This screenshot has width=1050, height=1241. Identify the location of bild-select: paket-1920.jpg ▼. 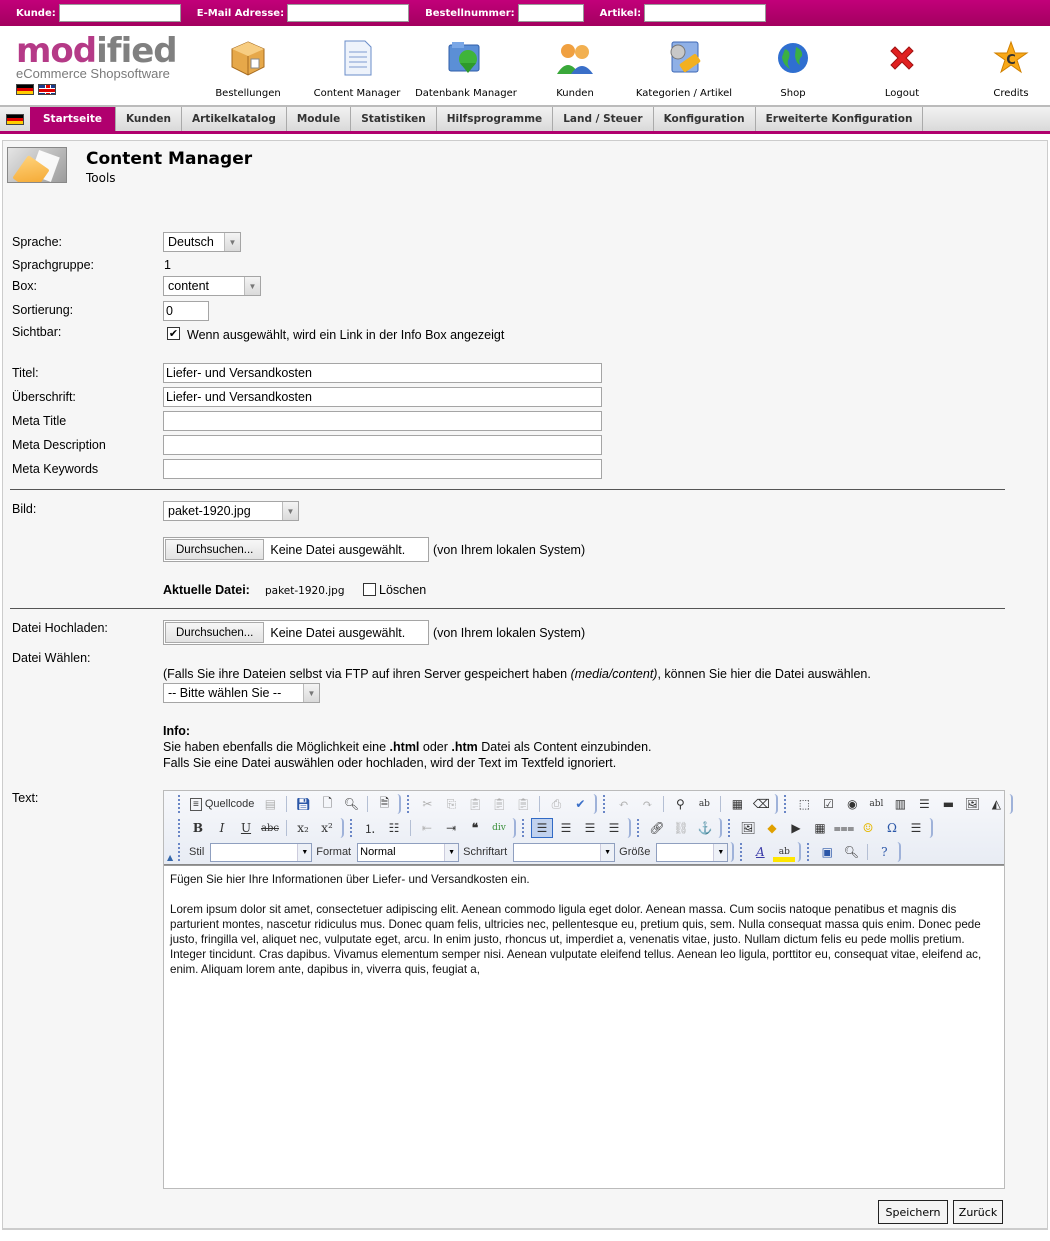
(231, 511).